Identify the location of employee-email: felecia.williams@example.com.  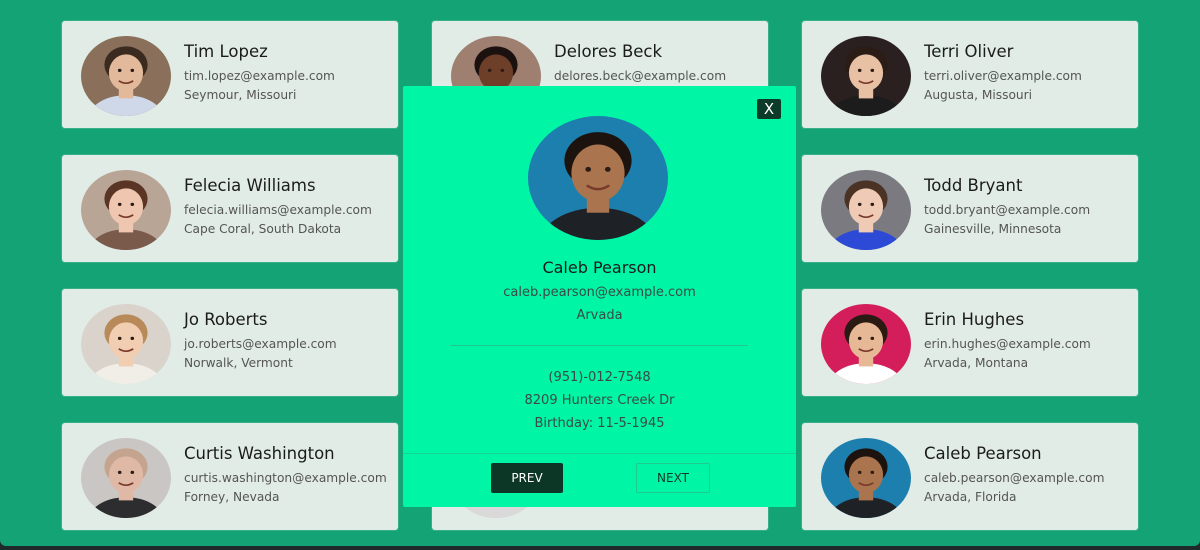
(278, 210).